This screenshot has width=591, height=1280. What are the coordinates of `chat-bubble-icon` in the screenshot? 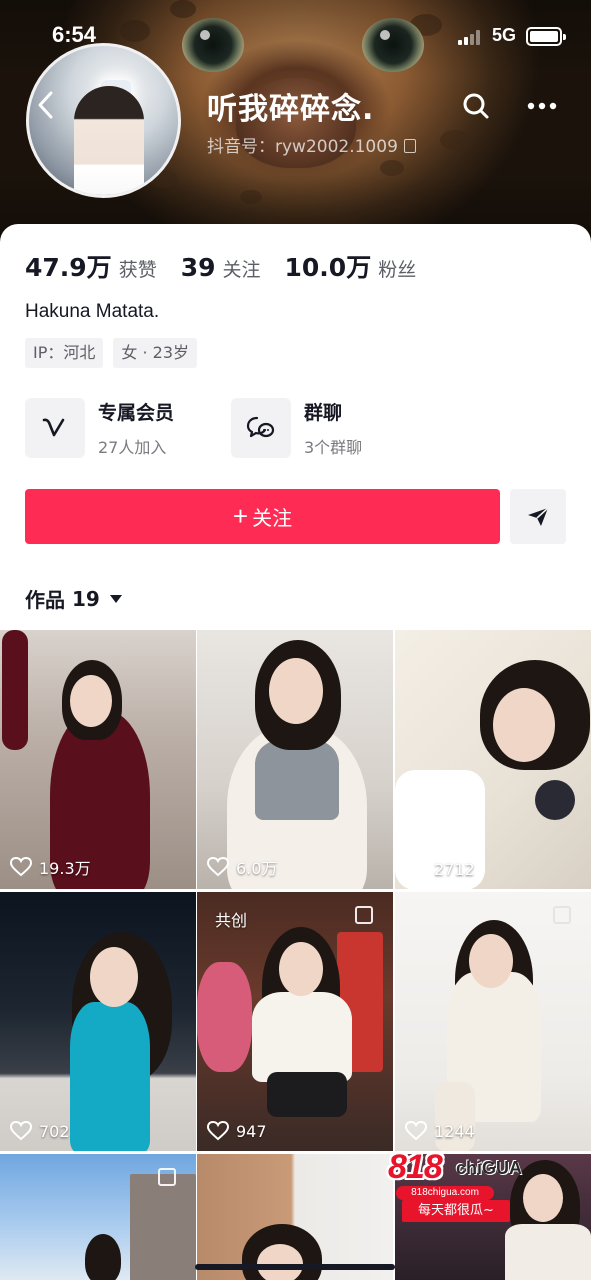 It's located at (261, 428).